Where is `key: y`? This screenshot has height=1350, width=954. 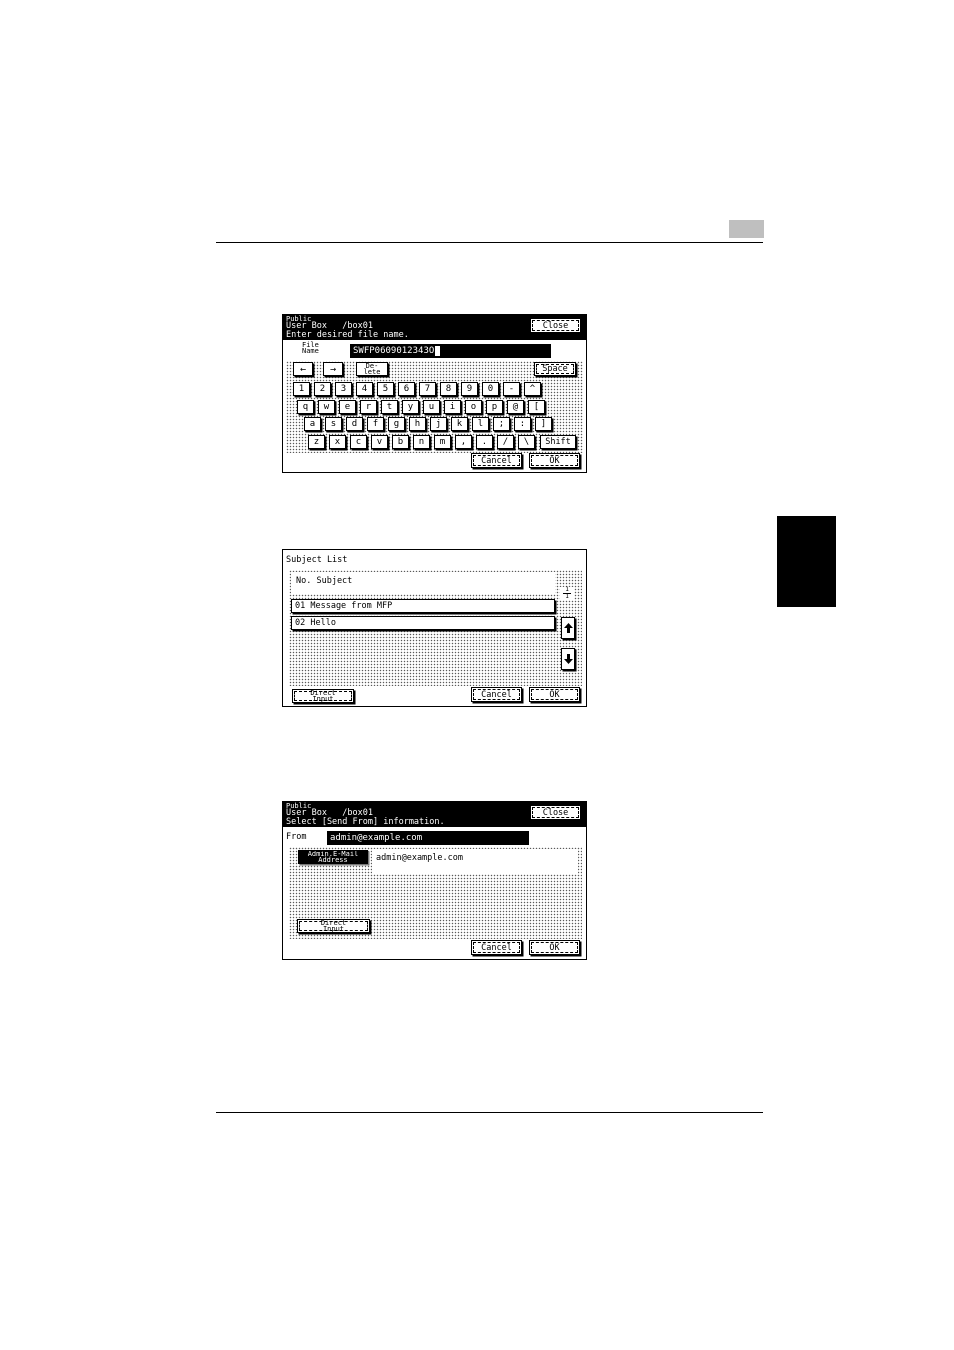 key: y is located at coordinates (410, 407).